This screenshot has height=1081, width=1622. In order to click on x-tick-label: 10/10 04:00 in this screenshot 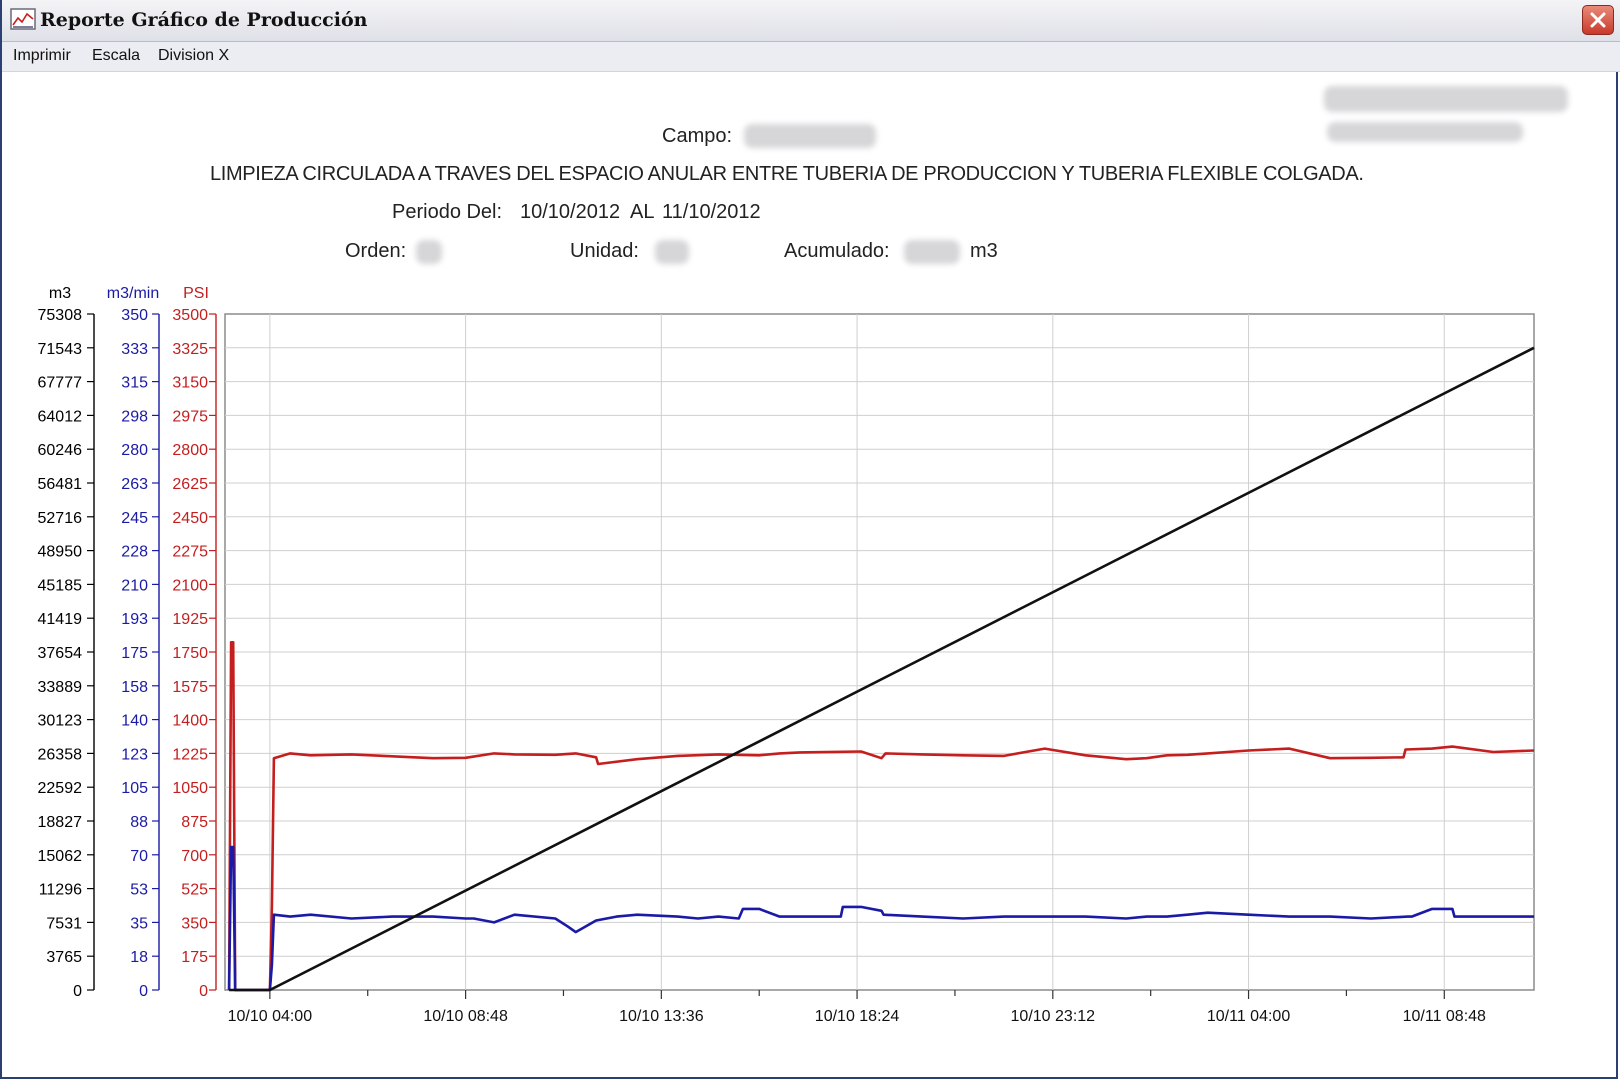, I will do `click(270, 1016)`.